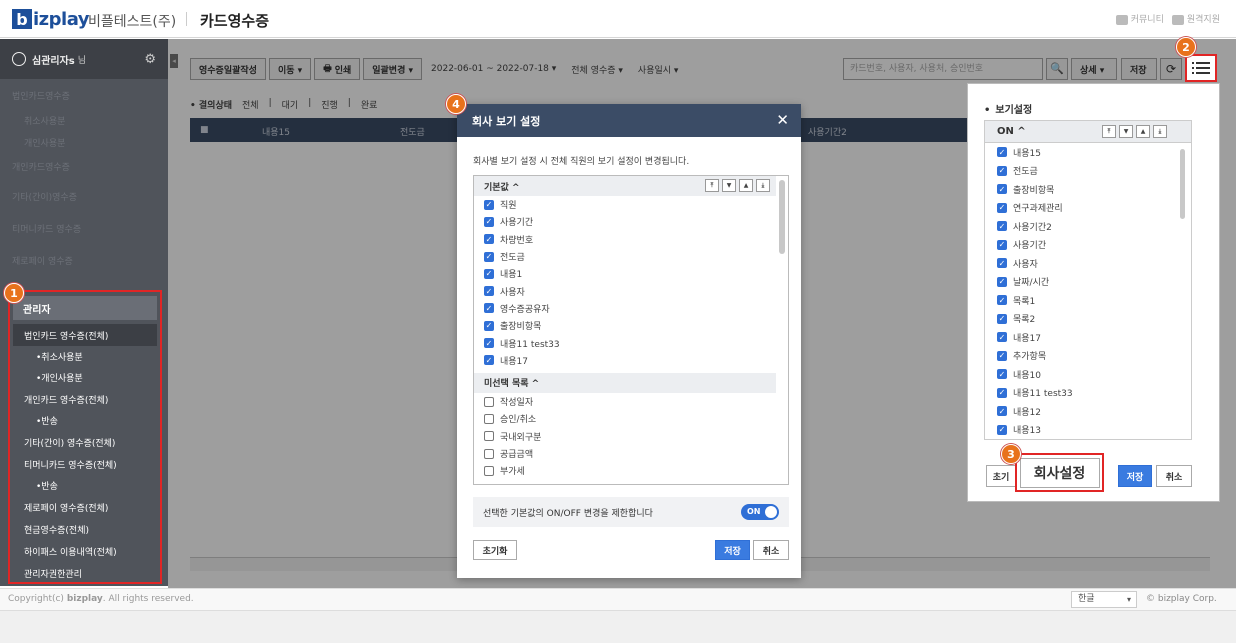 This screenshot has width=1236, height=643. Describe the element at coordinates (1088, 226) in the screenshot. I see `view-column-item: ✓ 사용기간2` at that location.